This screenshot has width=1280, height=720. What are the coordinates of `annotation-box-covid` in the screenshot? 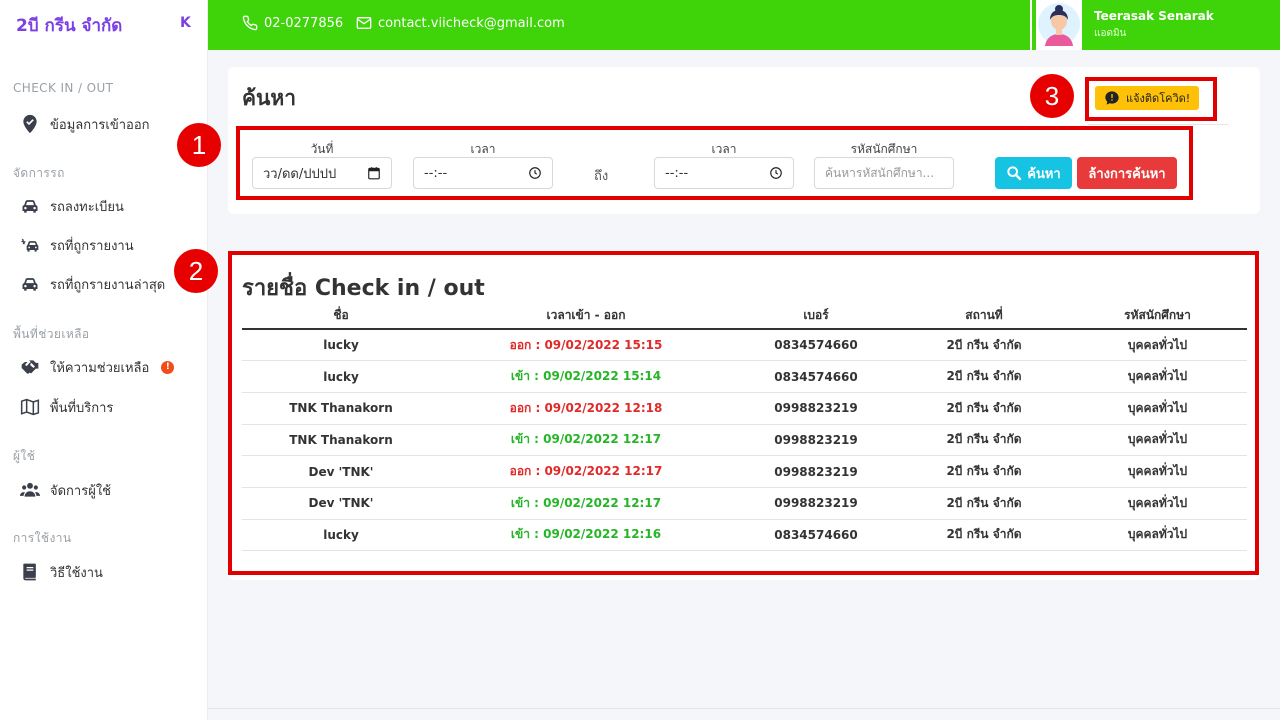 It's located at (1151, 99).